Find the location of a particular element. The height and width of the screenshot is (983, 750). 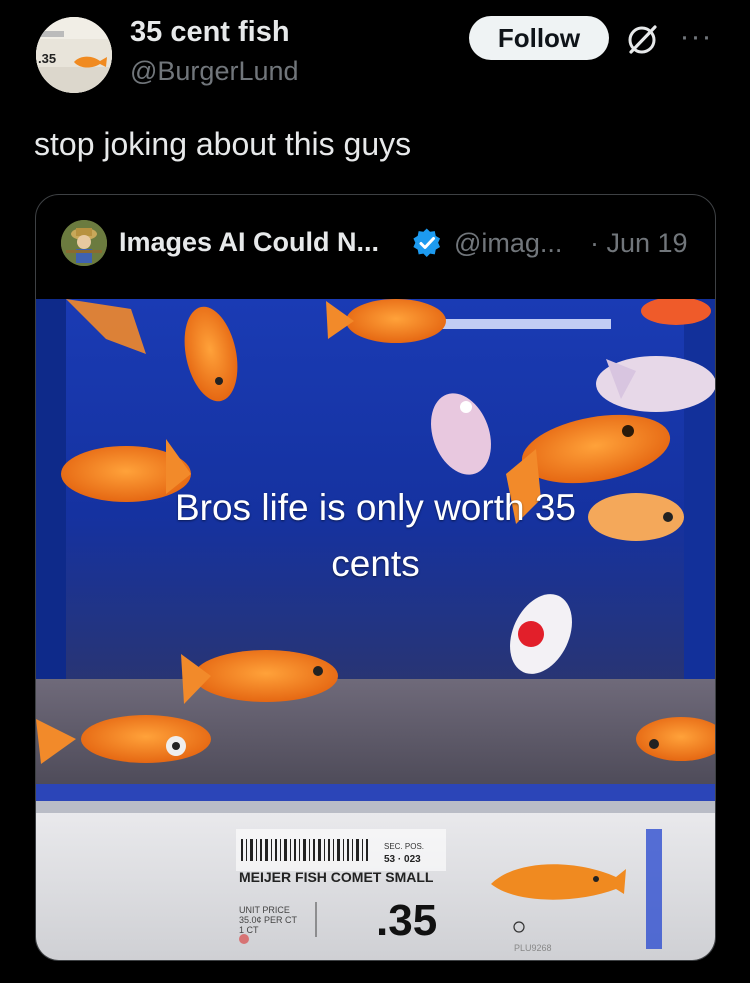

svg-text: SEC. POS. is located at coordinates (404, 846).